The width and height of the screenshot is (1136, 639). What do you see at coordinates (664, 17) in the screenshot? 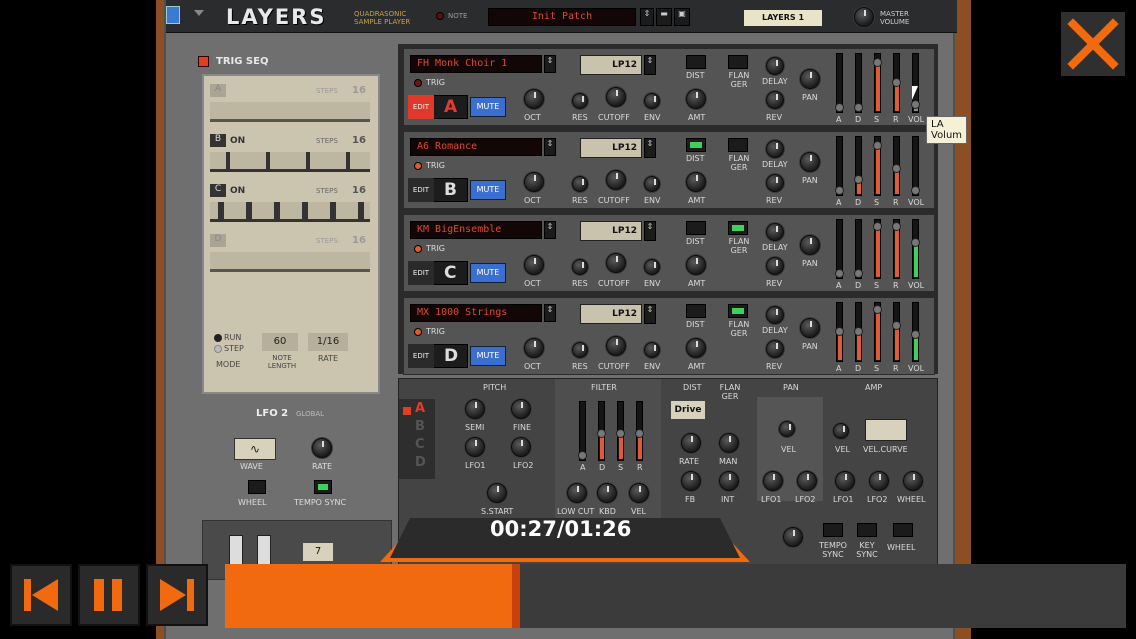
I see `folder-icon: ▬` at bounding box center [664, 17].